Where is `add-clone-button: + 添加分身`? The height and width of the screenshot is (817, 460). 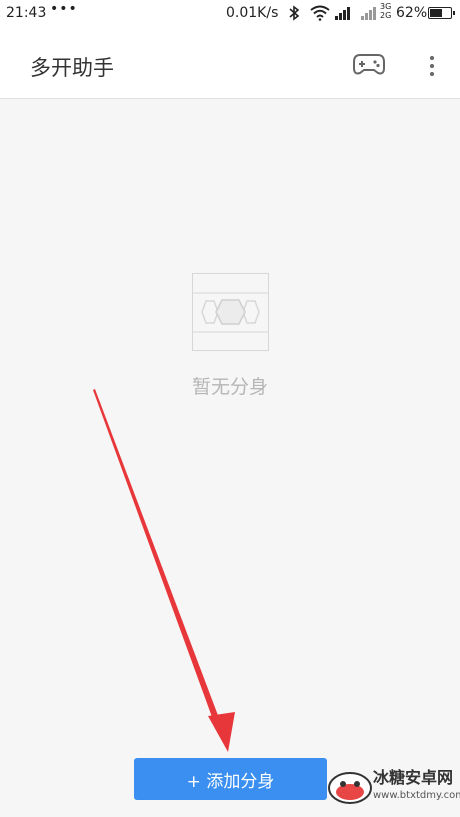 add-clone-button: + 添加分身 is located at coordinates (230, 779).